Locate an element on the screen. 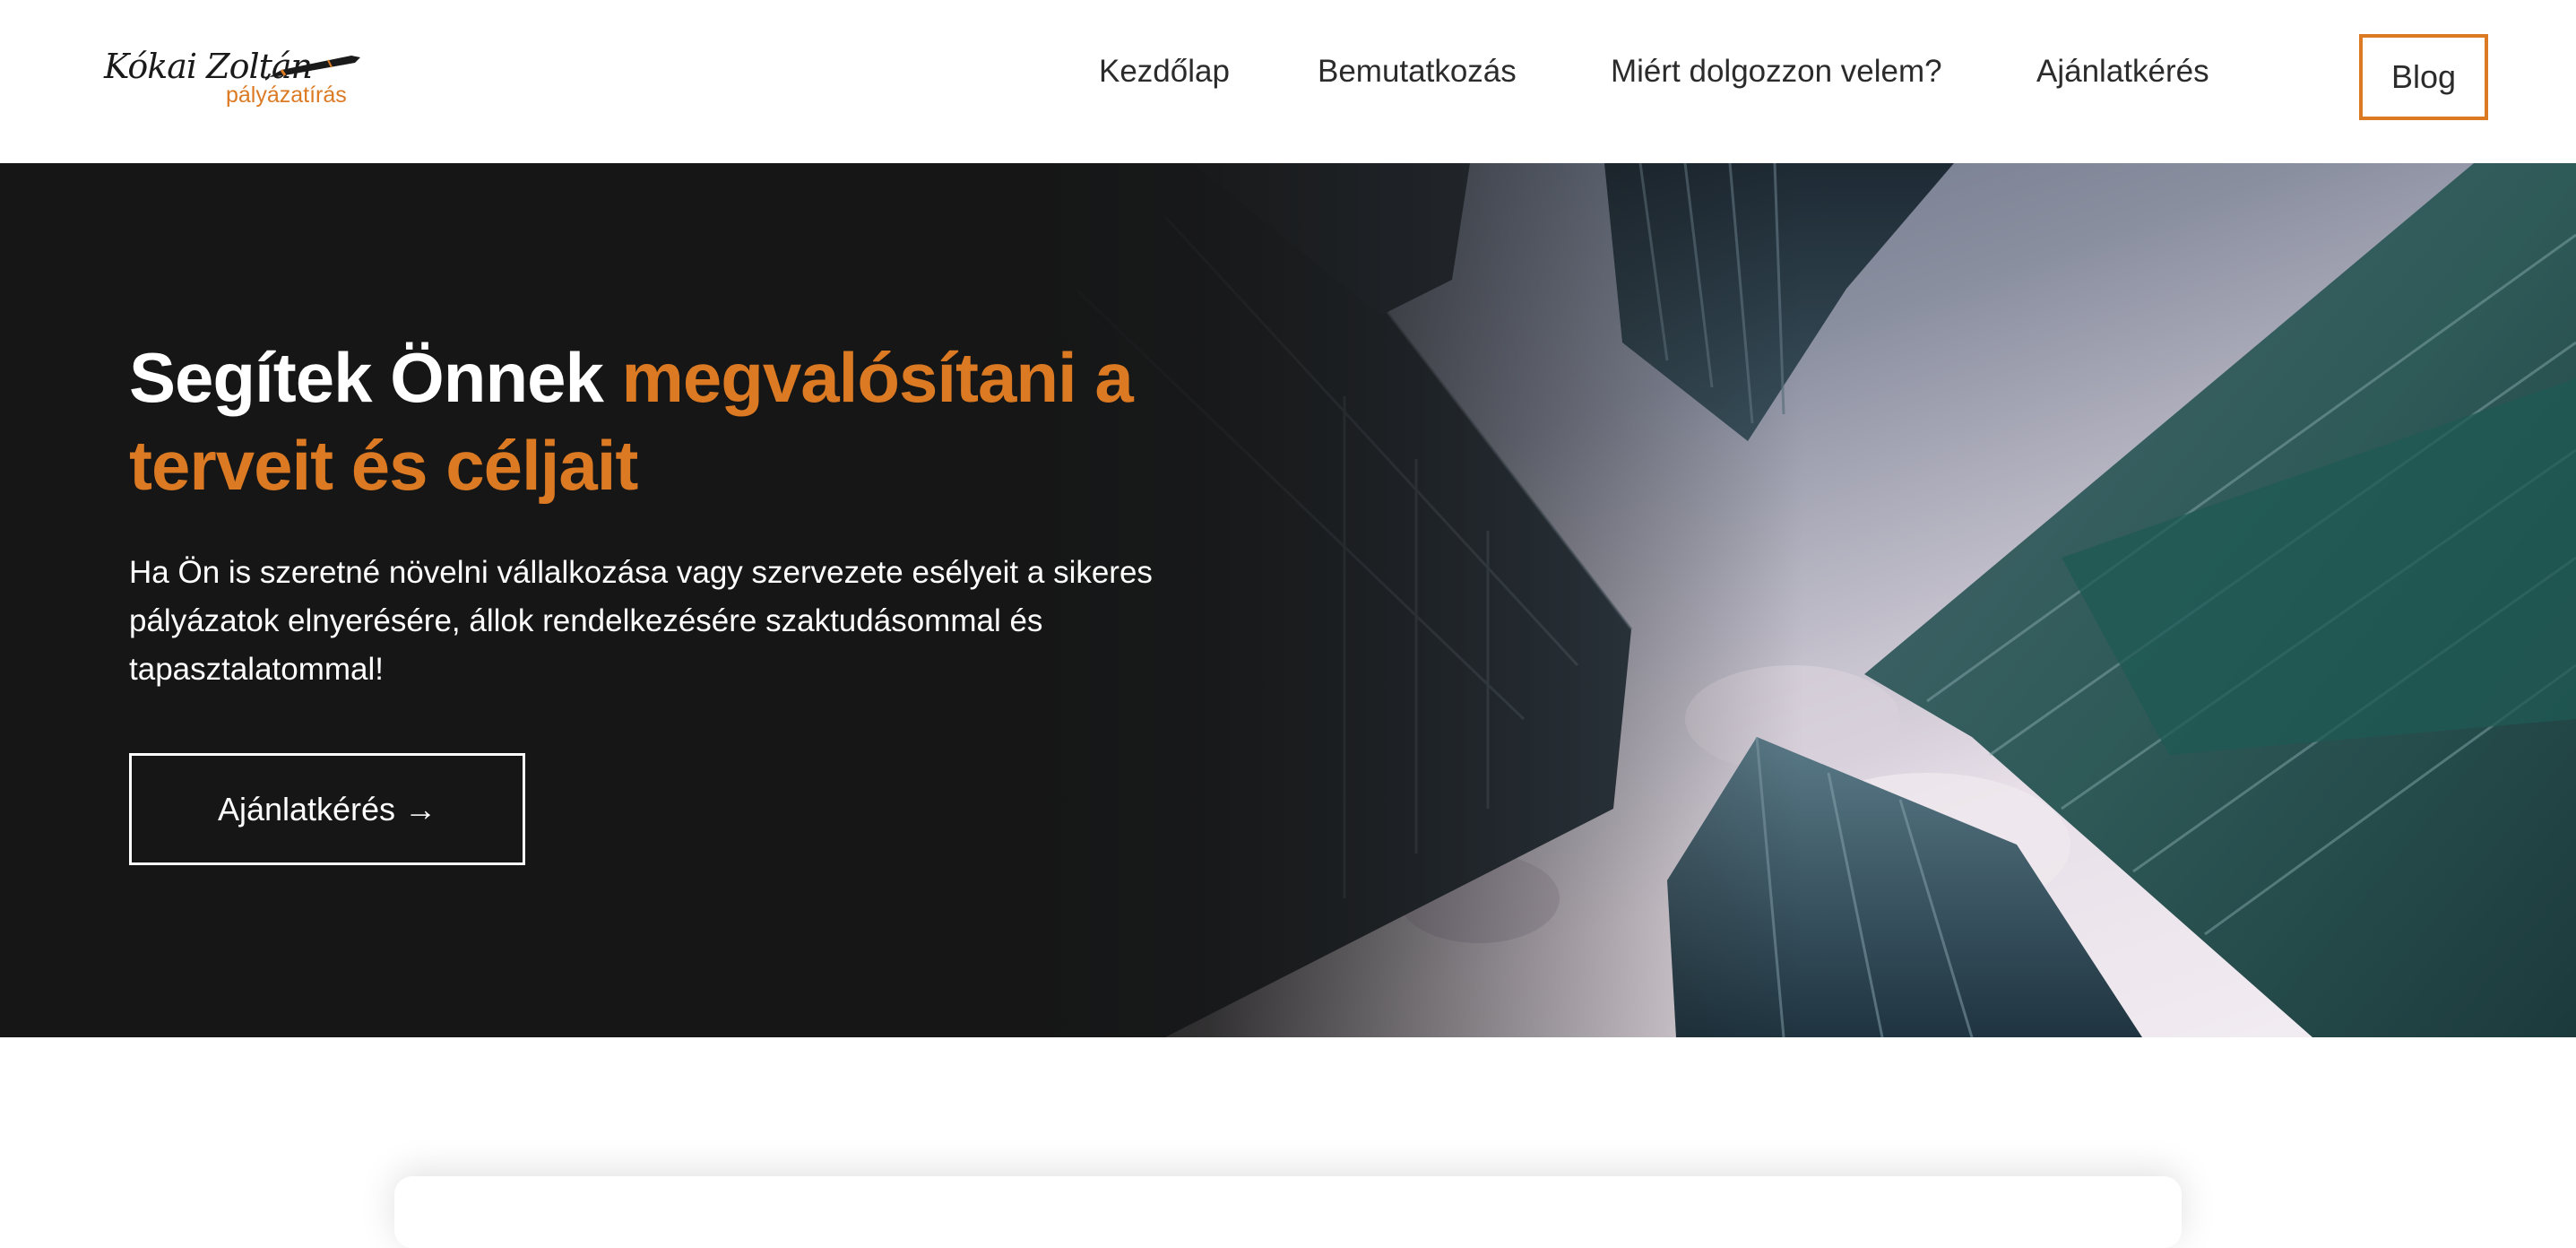  nav-item-about: Bemutatkozás is located at coordinates (1417, 76).